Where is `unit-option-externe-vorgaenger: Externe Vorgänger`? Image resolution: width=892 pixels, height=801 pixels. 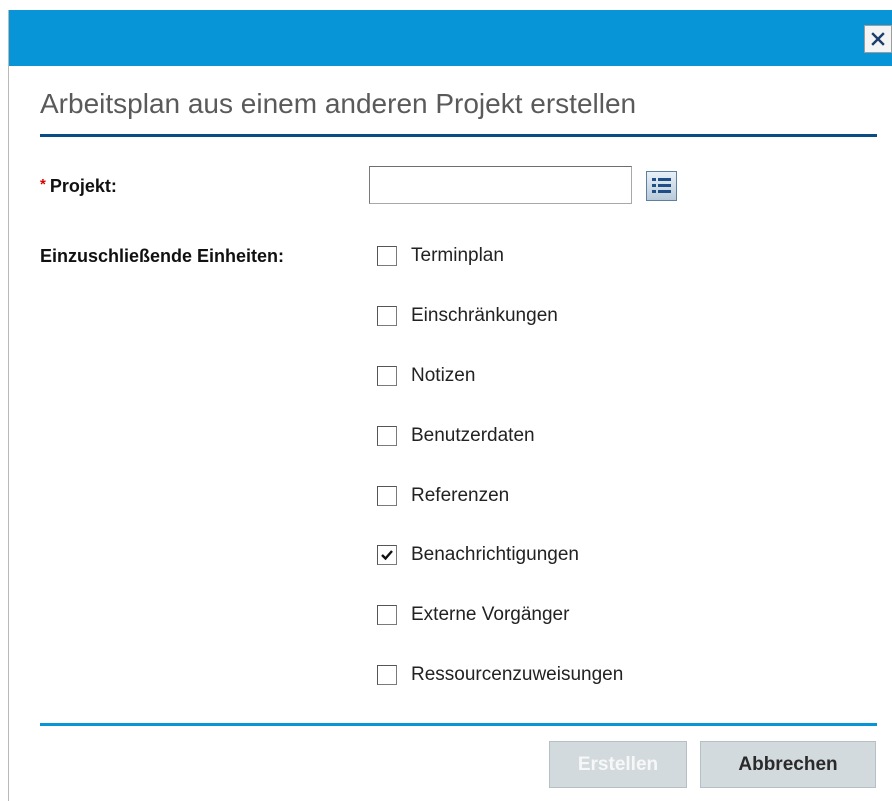 unit-option-externe-vorgaenger: Externe Vorgänger is located at coordinates (473, 615).